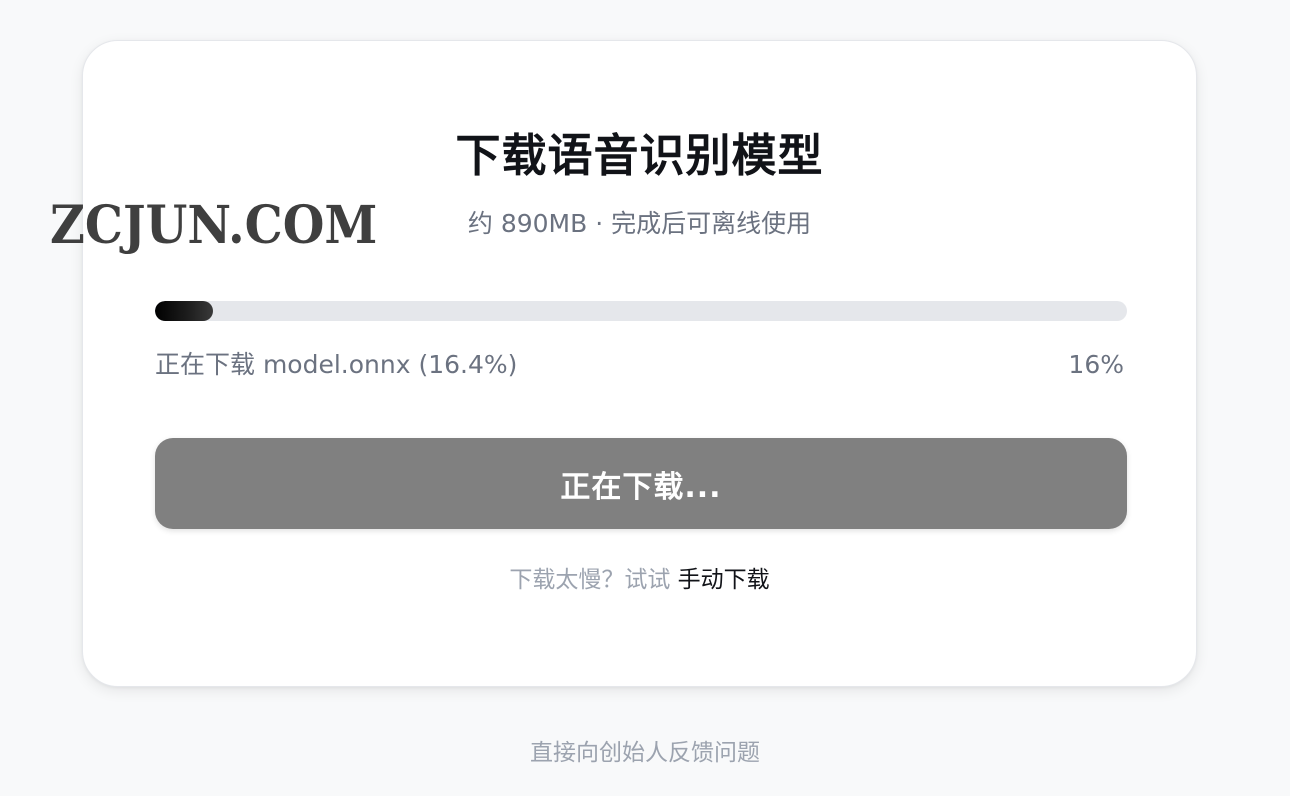 The width and height of the screenshot is (1290, 796). What do you see at coordinates (336, 364) in the screenshot?
I see `download-status-text: 正在下载 model.onnx (16.4%)` at bounding box center [336, 364].